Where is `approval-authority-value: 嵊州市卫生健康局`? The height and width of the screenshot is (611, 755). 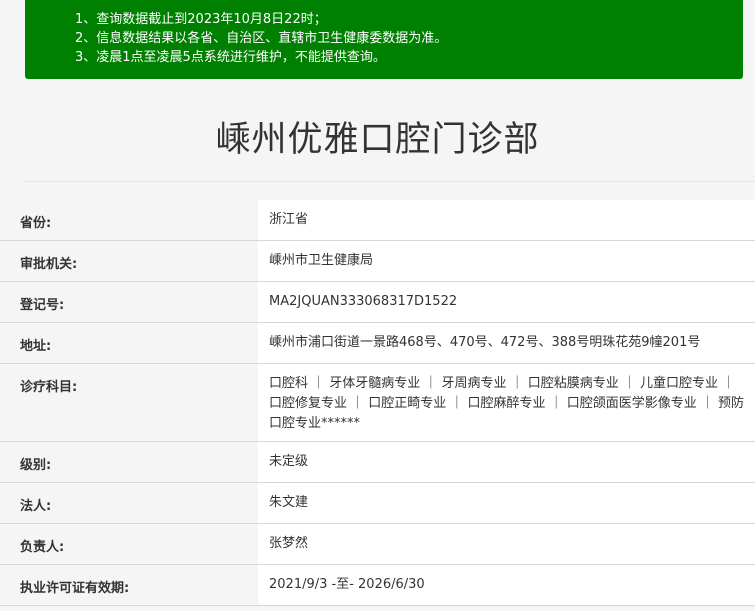
approval-authority-value: 嵊州市卫生健康局 is located at coordinates (506, 261).